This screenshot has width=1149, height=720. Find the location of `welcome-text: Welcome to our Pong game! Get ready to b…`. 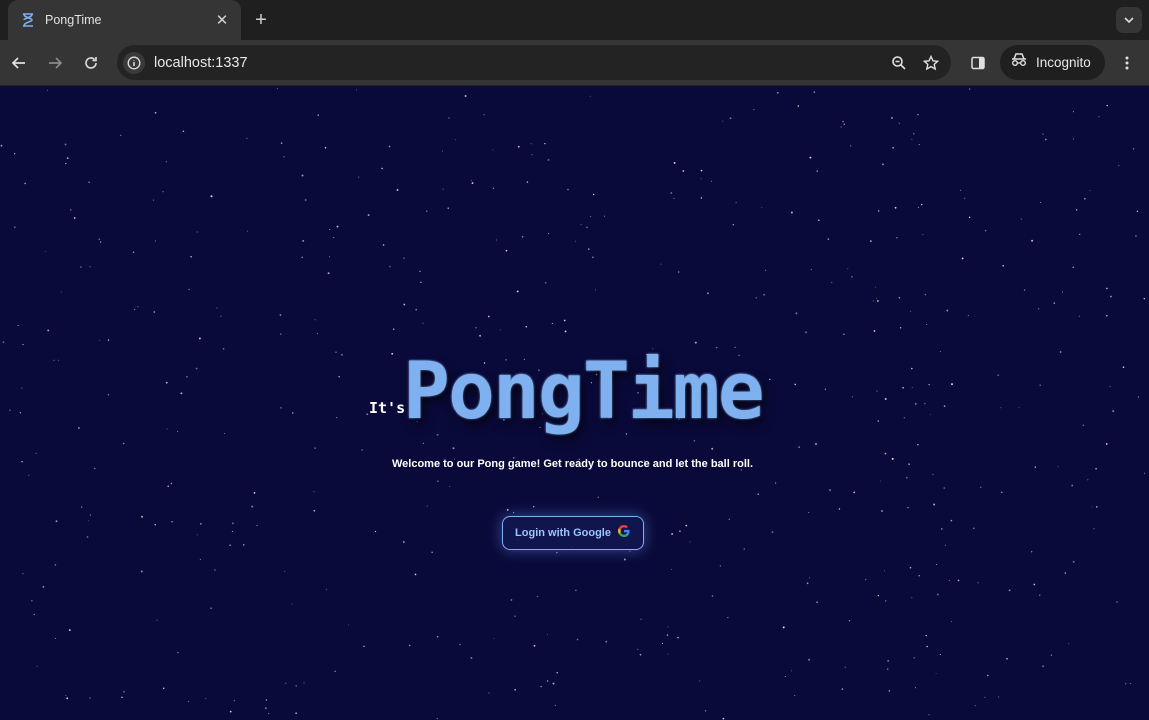

welcome-text: Welcome to our Pong game! Get ready to b… is located at coordinates (572, 464).